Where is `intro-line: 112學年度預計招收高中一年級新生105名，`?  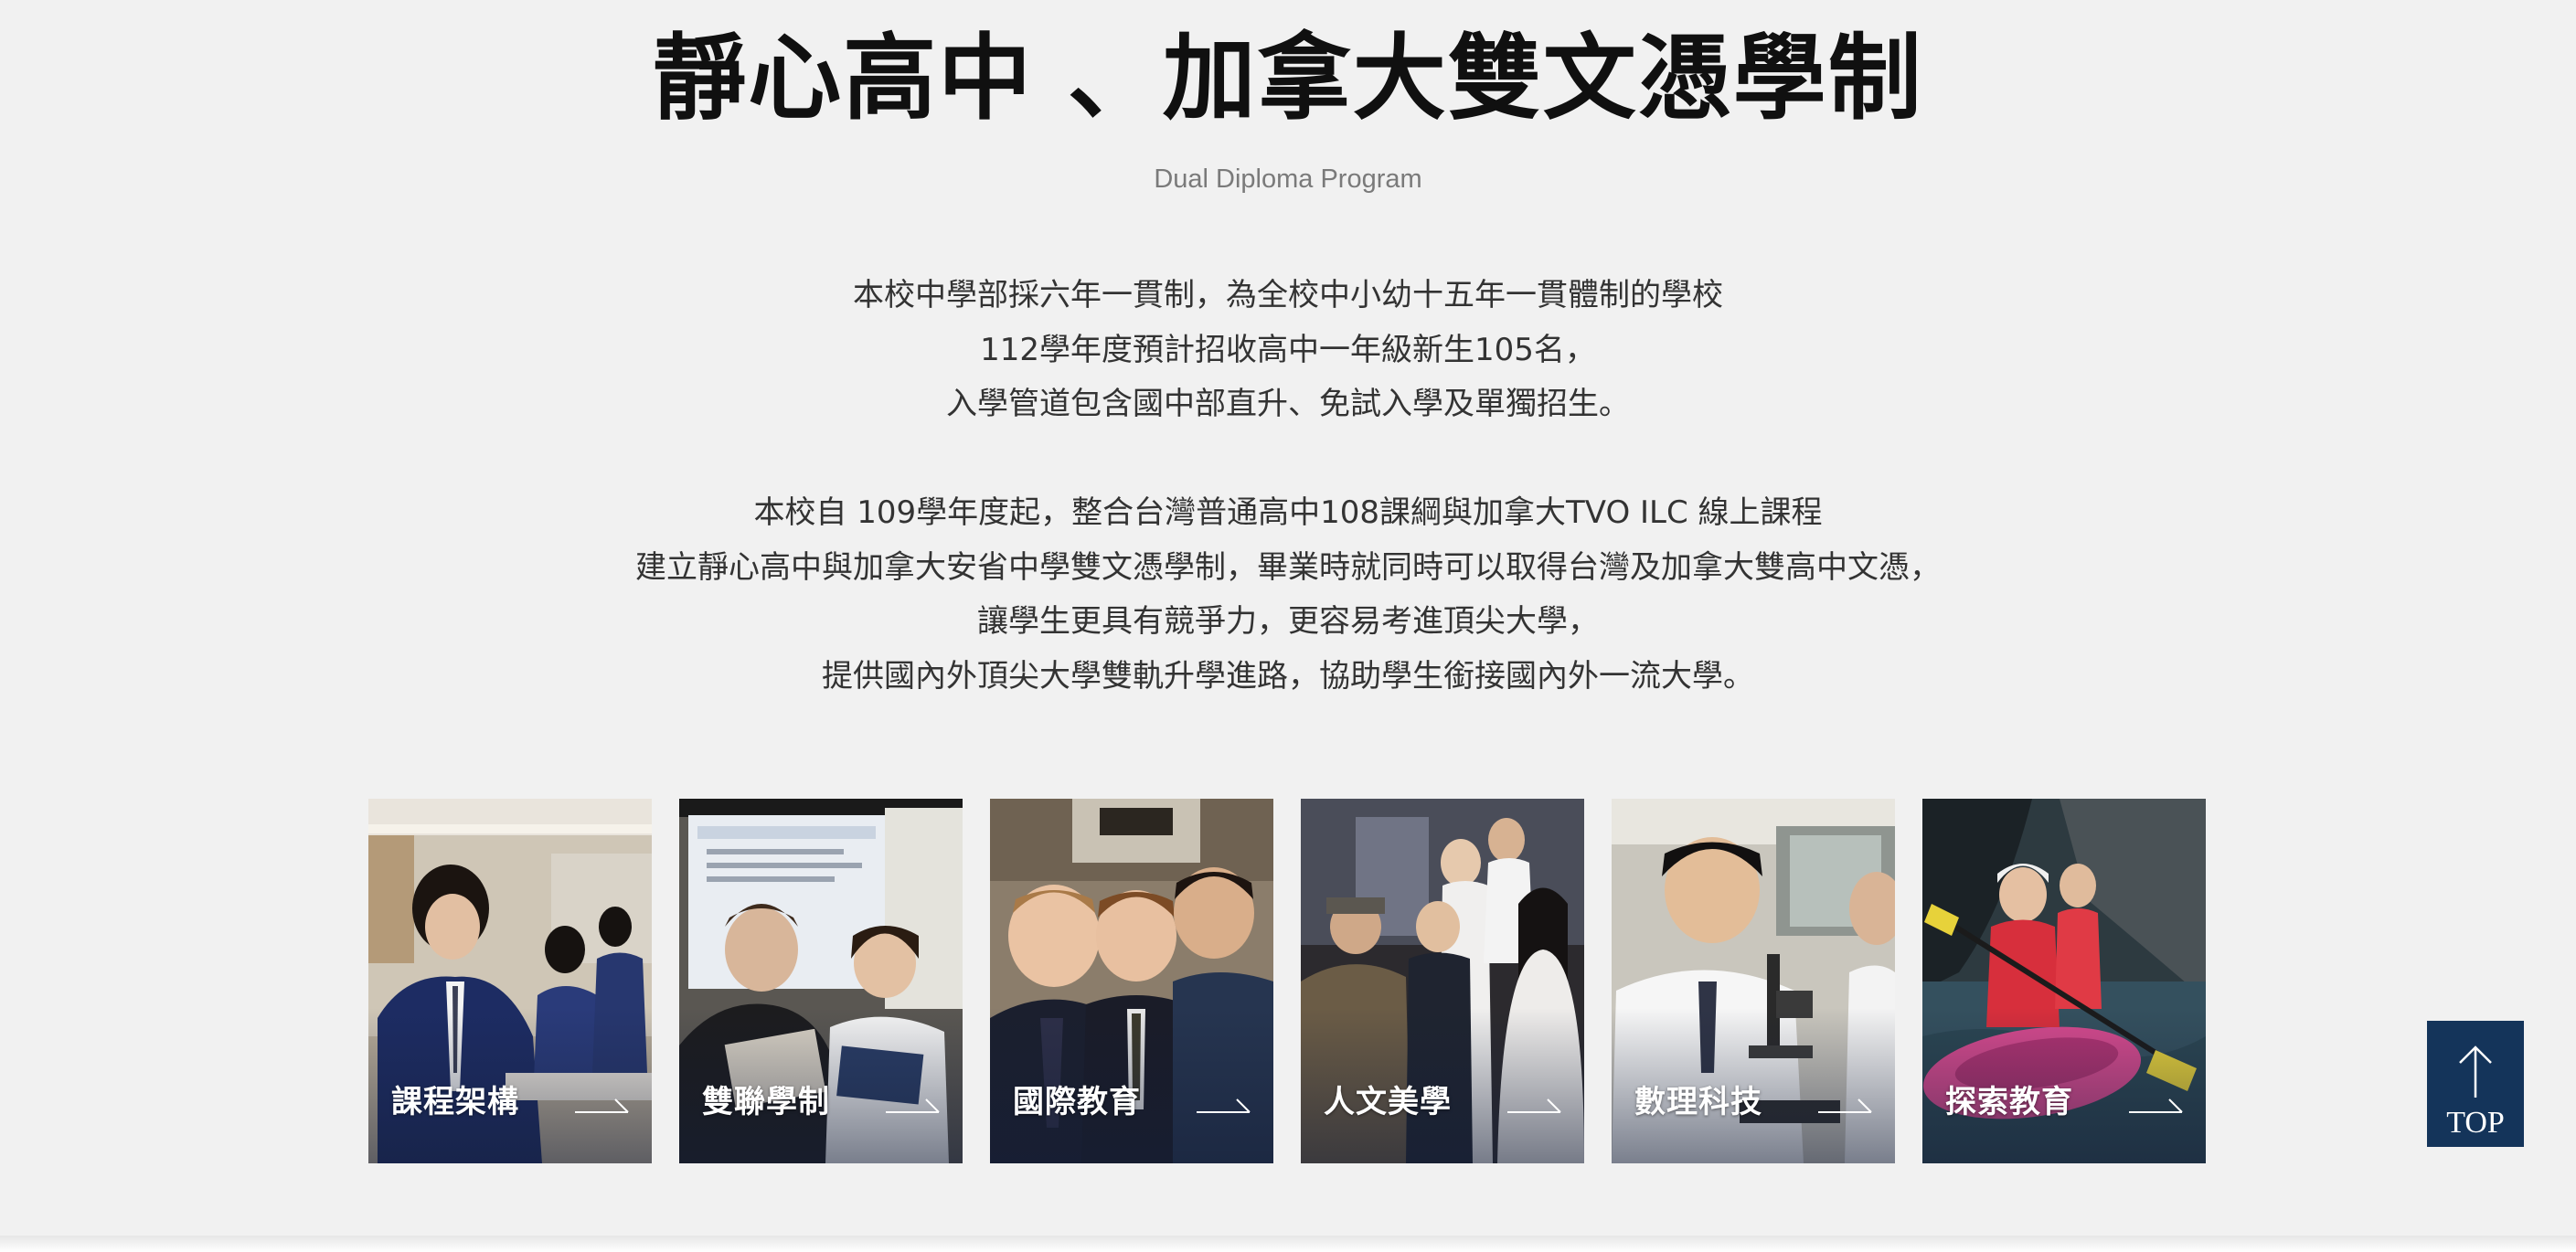
intro-line: 112學年度預計招收高中一年級新生105名， is located at coordinates (1288, 349).